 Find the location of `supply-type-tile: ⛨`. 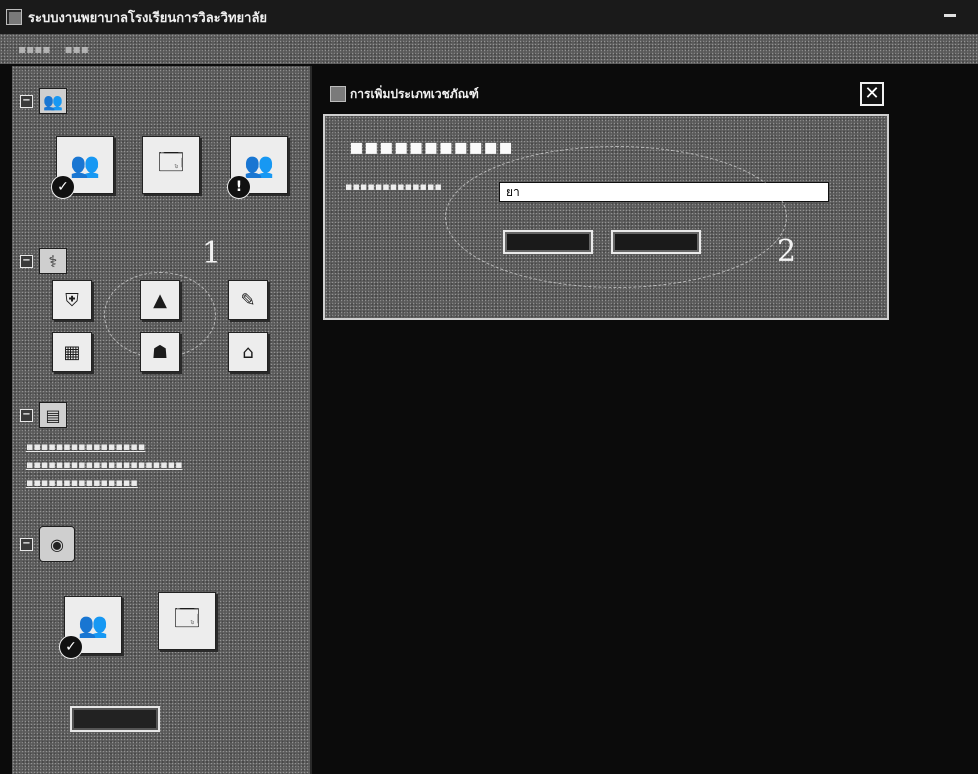

supply-type-tile: ⛨ is located at coordinates (72, 300).